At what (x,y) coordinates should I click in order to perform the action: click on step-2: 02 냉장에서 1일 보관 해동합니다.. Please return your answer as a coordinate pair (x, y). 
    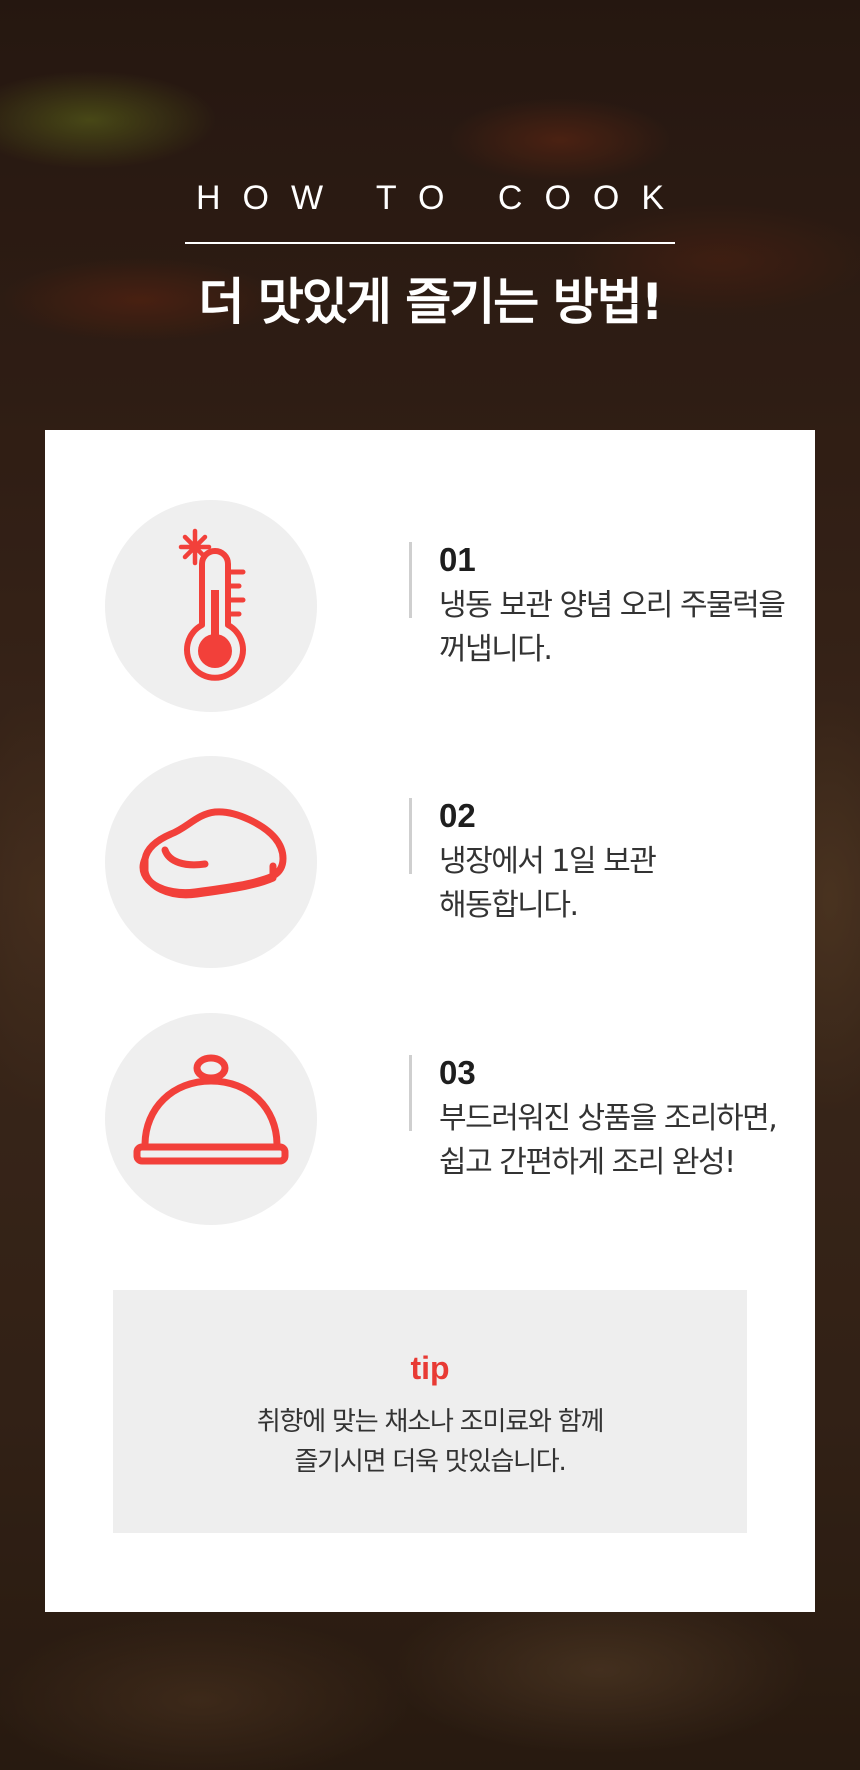
    Looking at the image, I should click on (435, 862).